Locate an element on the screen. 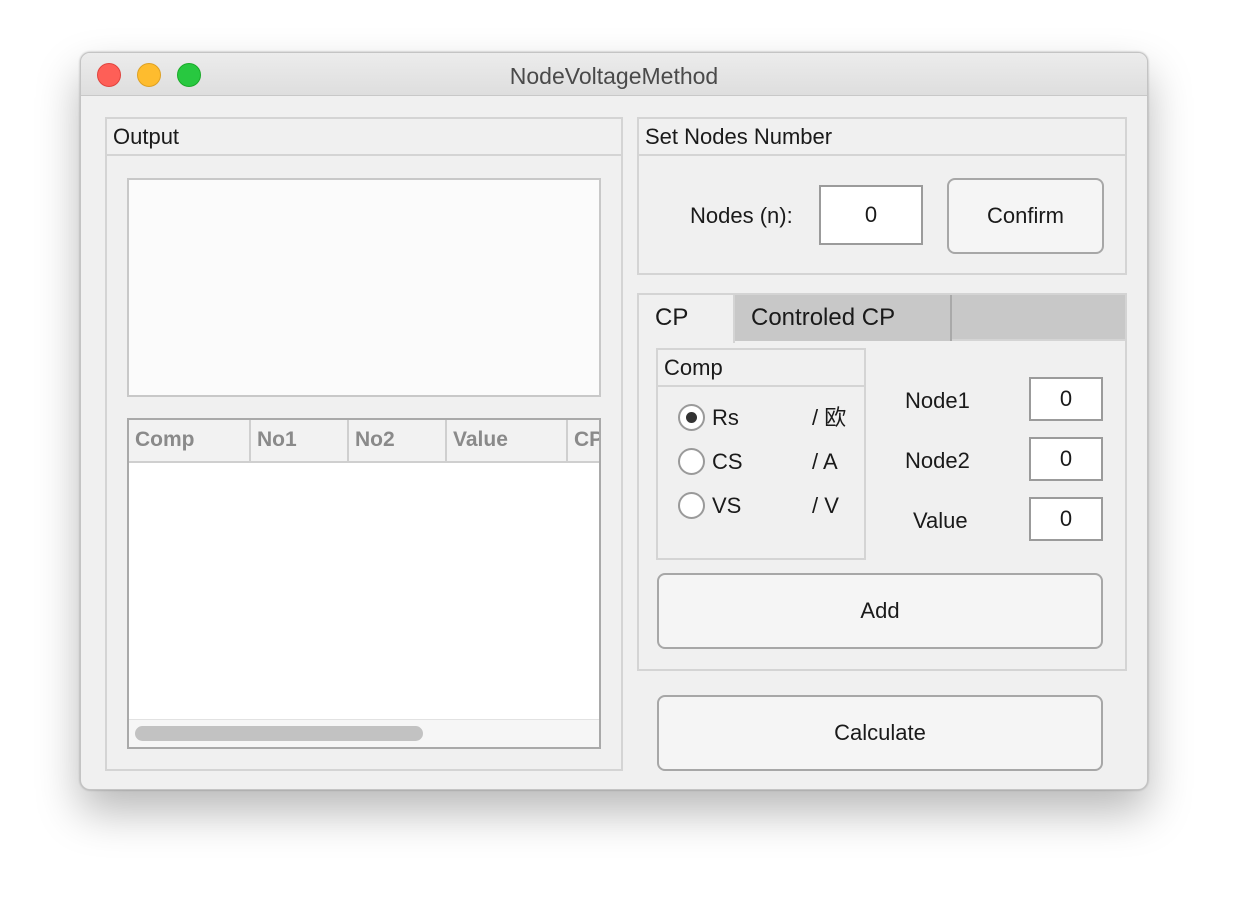  scrollbar-thumb is located at coordinates (279, 733).